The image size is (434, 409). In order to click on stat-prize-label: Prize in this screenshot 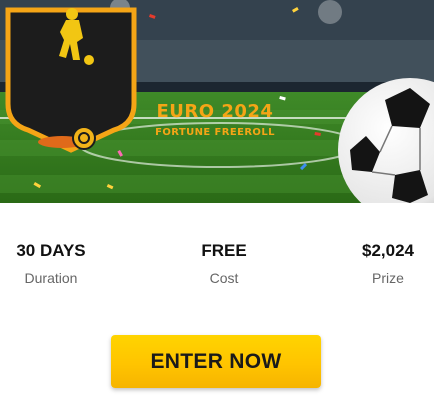, I will do `click(388, 278)`.